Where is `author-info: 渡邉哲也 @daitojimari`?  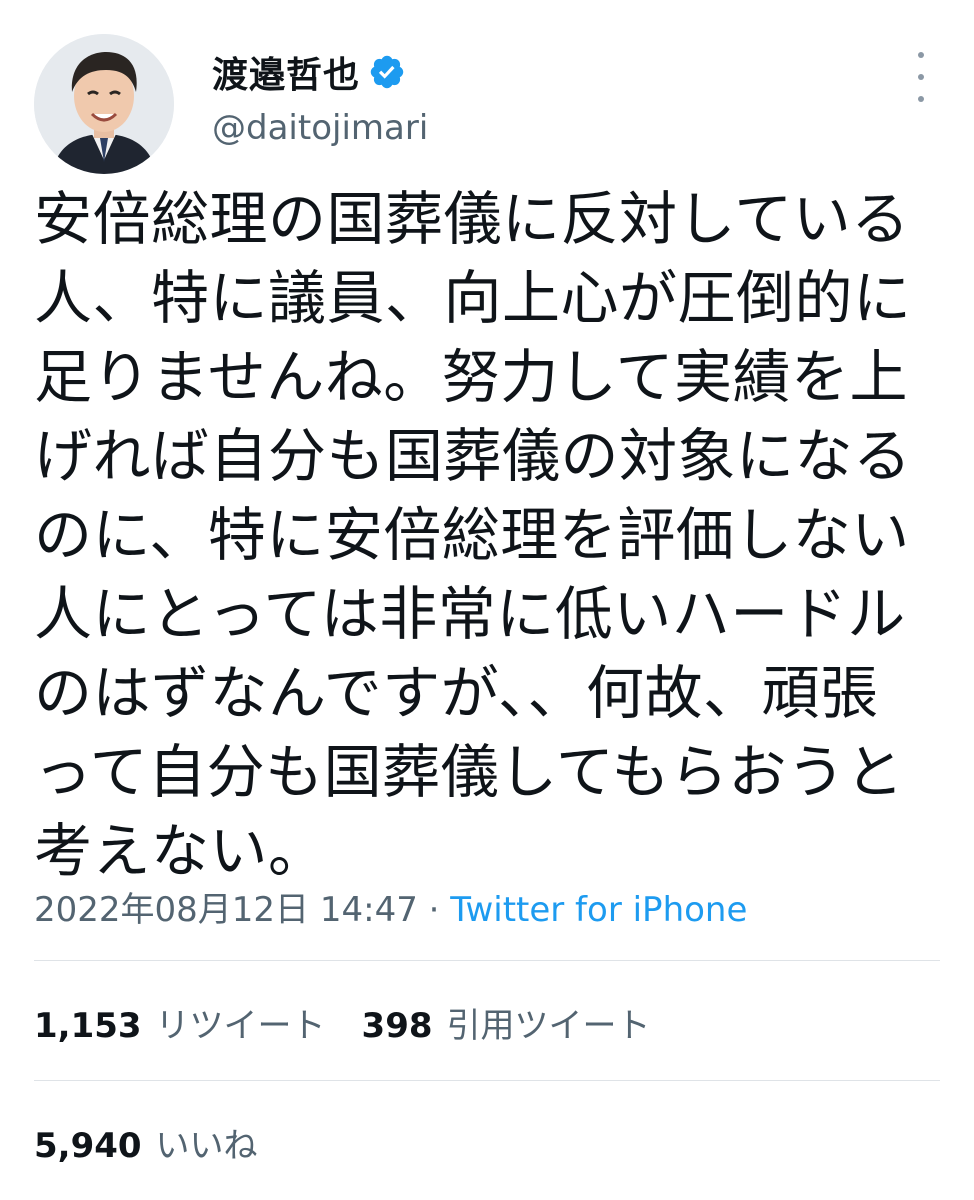 author-info: 渡邉哲也 @daitojimari is located at coordinates (320, 98).